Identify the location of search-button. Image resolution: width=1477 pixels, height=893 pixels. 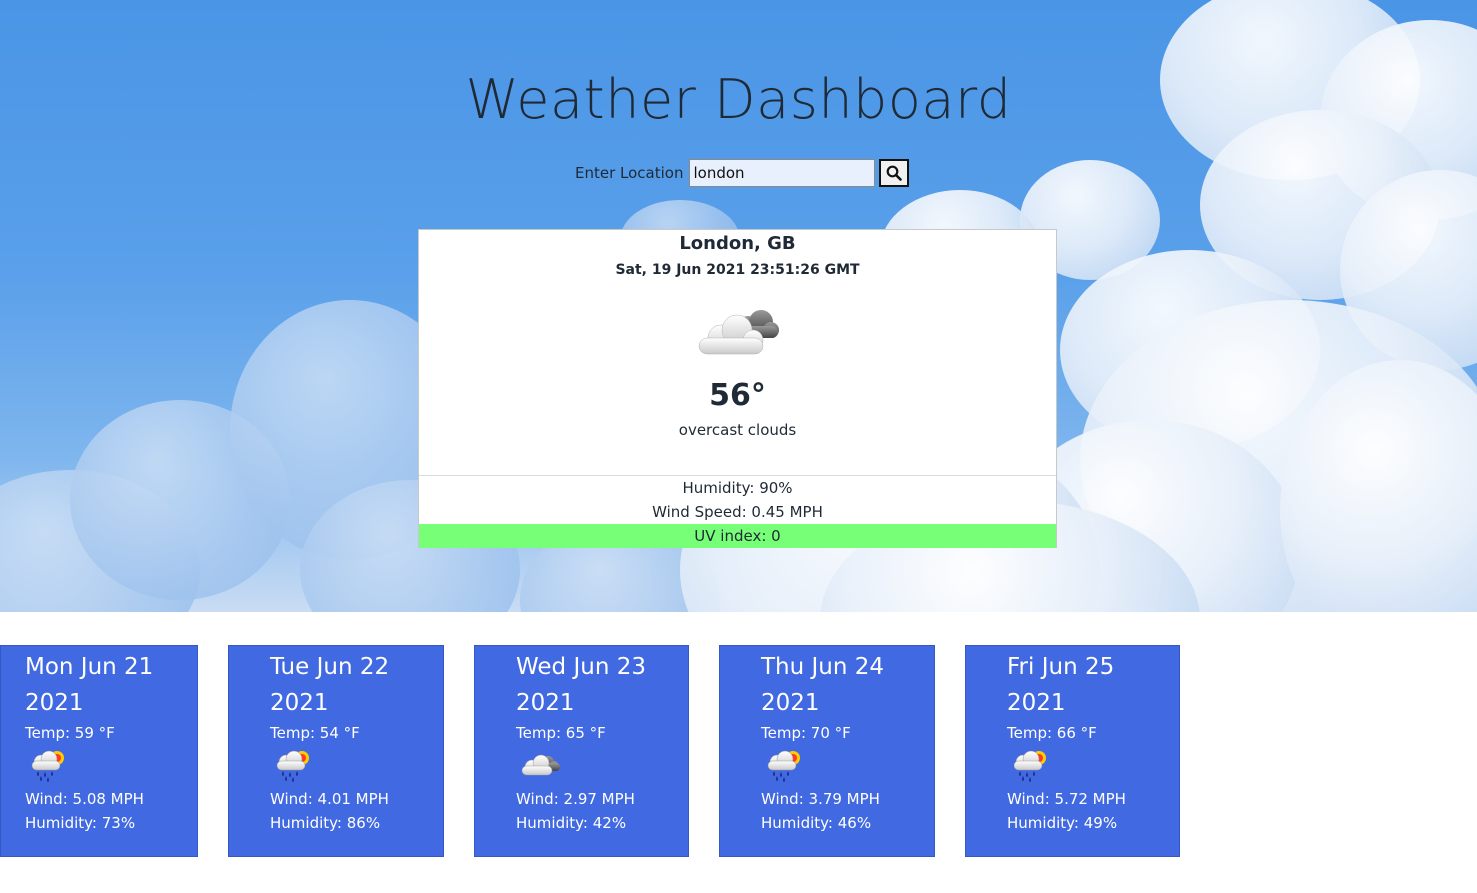
(894, 173).